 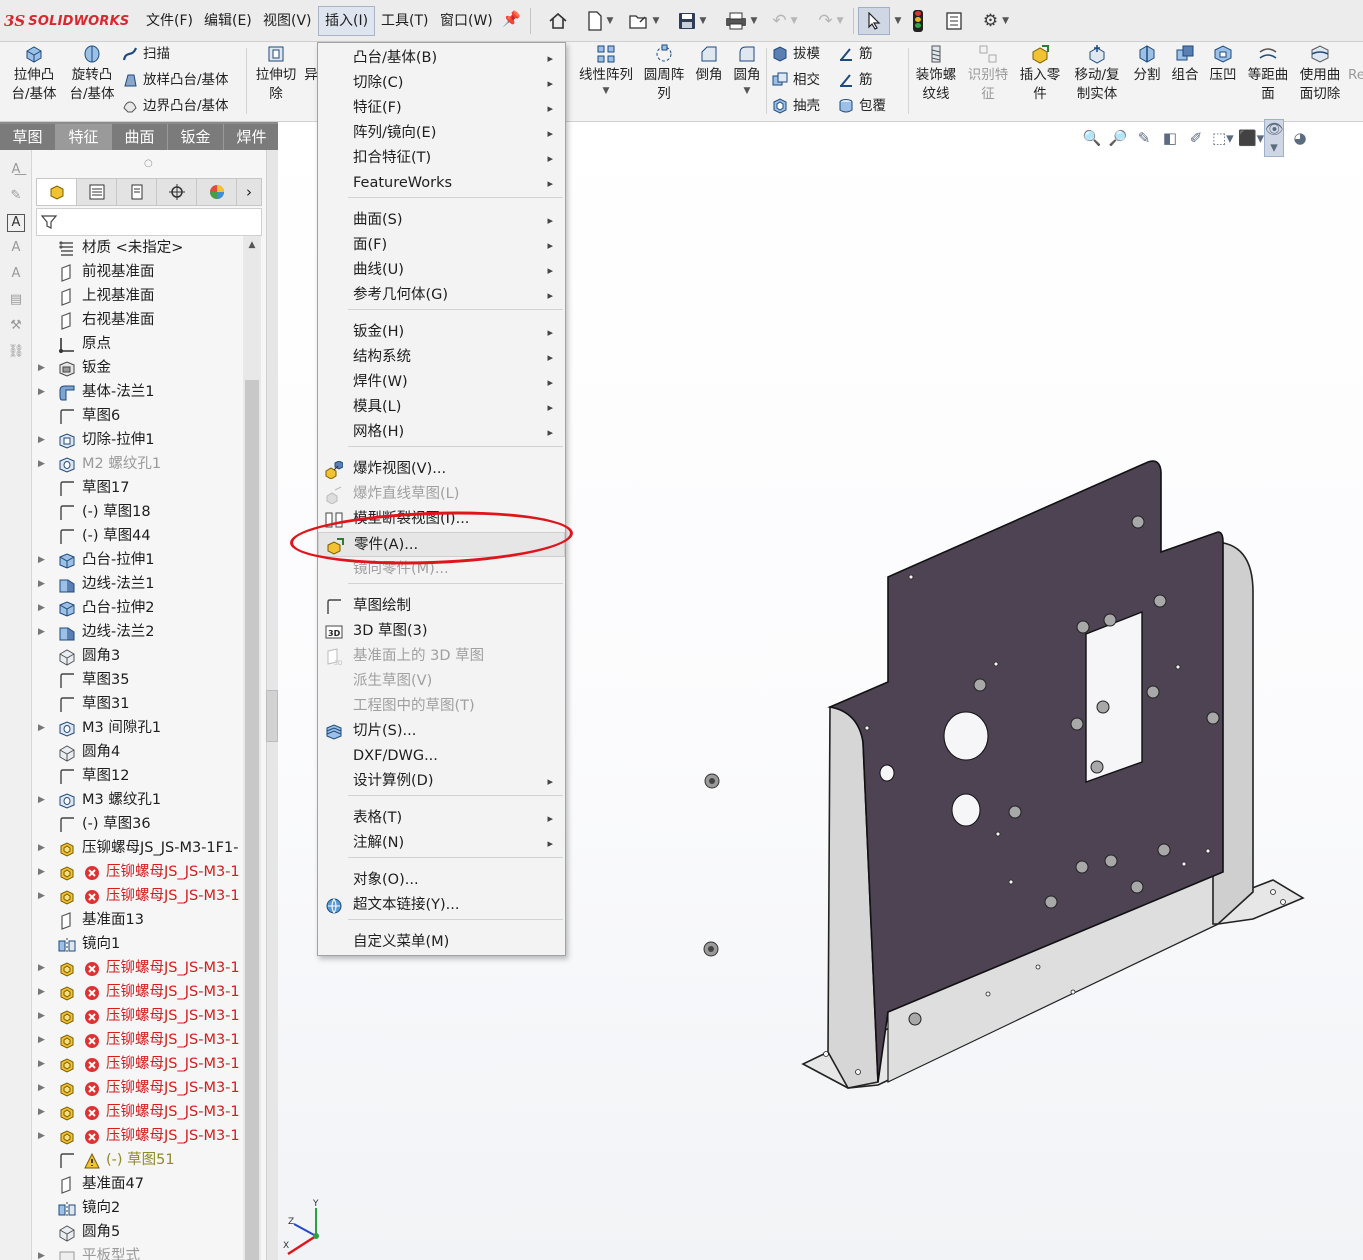 I want to click on feature-tree-item: 前视基准面, so click(x=137, y=272).